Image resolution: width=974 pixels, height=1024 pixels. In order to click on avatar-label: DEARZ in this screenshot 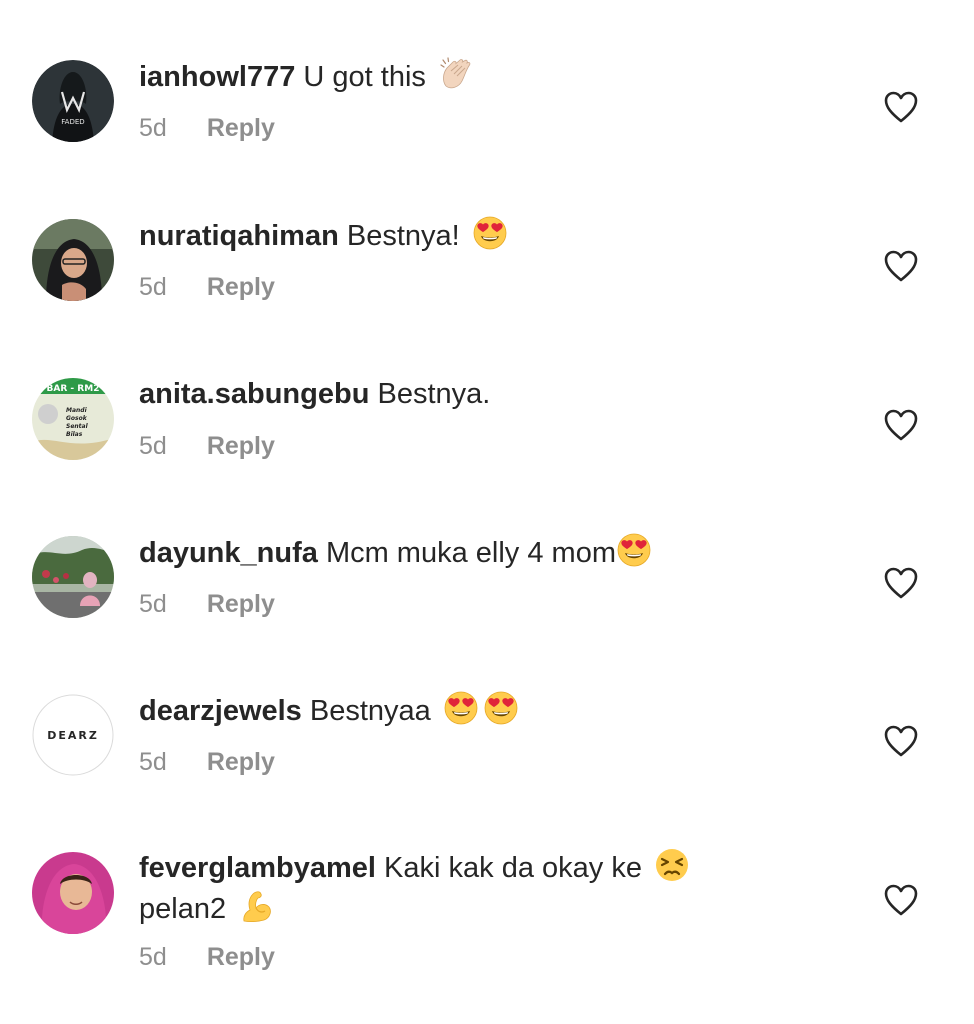, I will do `click(73, 735)`.